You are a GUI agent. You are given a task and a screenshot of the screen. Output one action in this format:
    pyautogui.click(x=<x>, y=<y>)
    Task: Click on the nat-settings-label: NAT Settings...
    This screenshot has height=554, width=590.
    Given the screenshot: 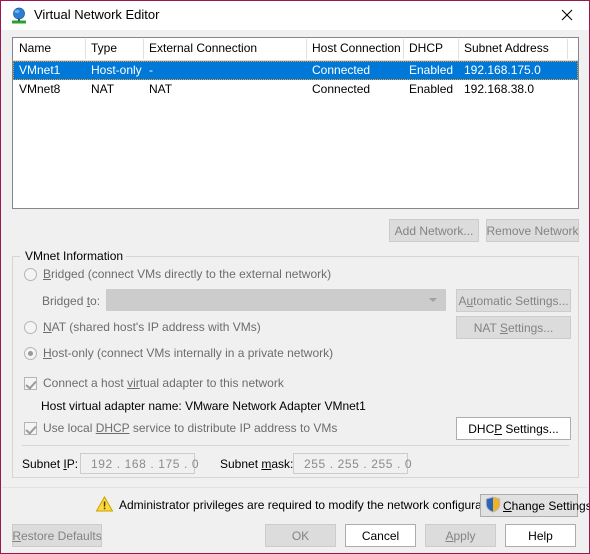 What is the action you would take?
    pyautogui.click(x=514, y=328)
    